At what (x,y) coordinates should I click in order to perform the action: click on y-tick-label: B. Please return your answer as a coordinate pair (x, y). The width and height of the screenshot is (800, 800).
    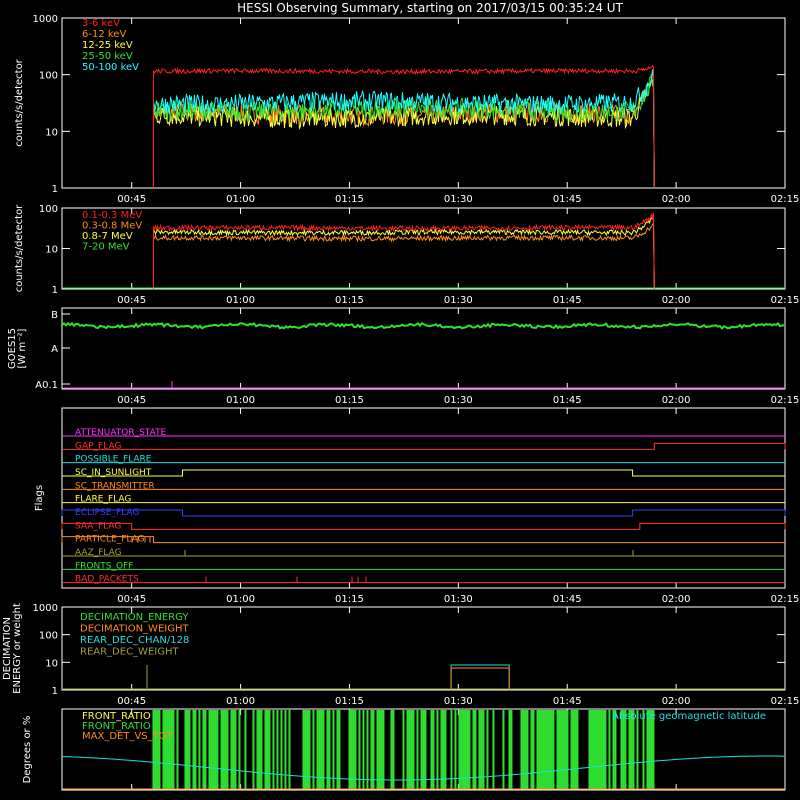
    Looking at the image, I should click on (54, 315).